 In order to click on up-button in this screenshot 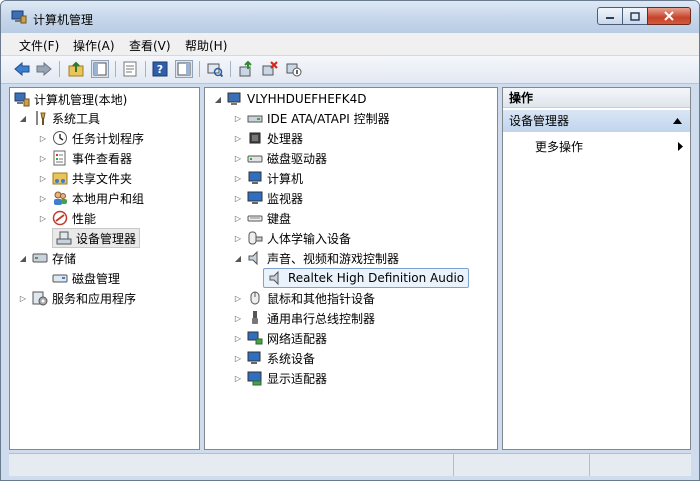, I will do `click(76, 69)`.